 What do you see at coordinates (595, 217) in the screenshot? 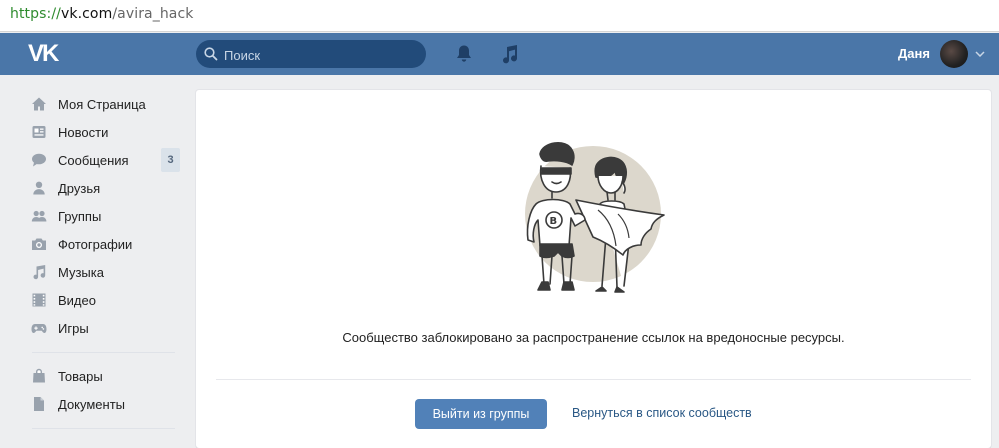
I see `superhero-illustration: B` at bounding box center [595, 217].